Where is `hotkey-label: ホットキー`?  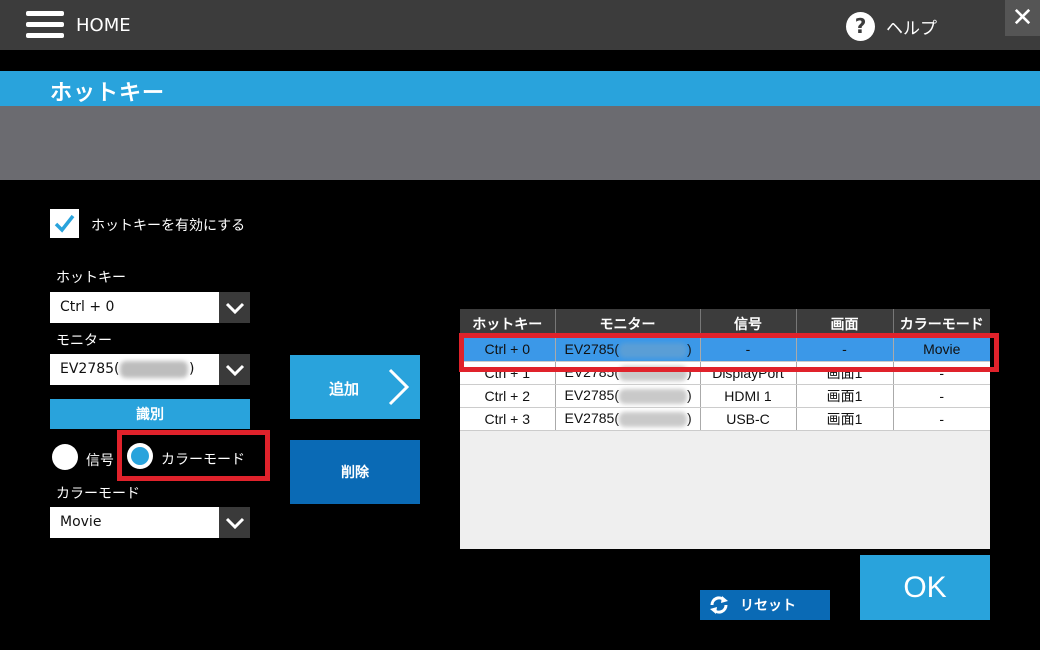
hotkey-label: ホットキー is located at coordinates (91, 278).